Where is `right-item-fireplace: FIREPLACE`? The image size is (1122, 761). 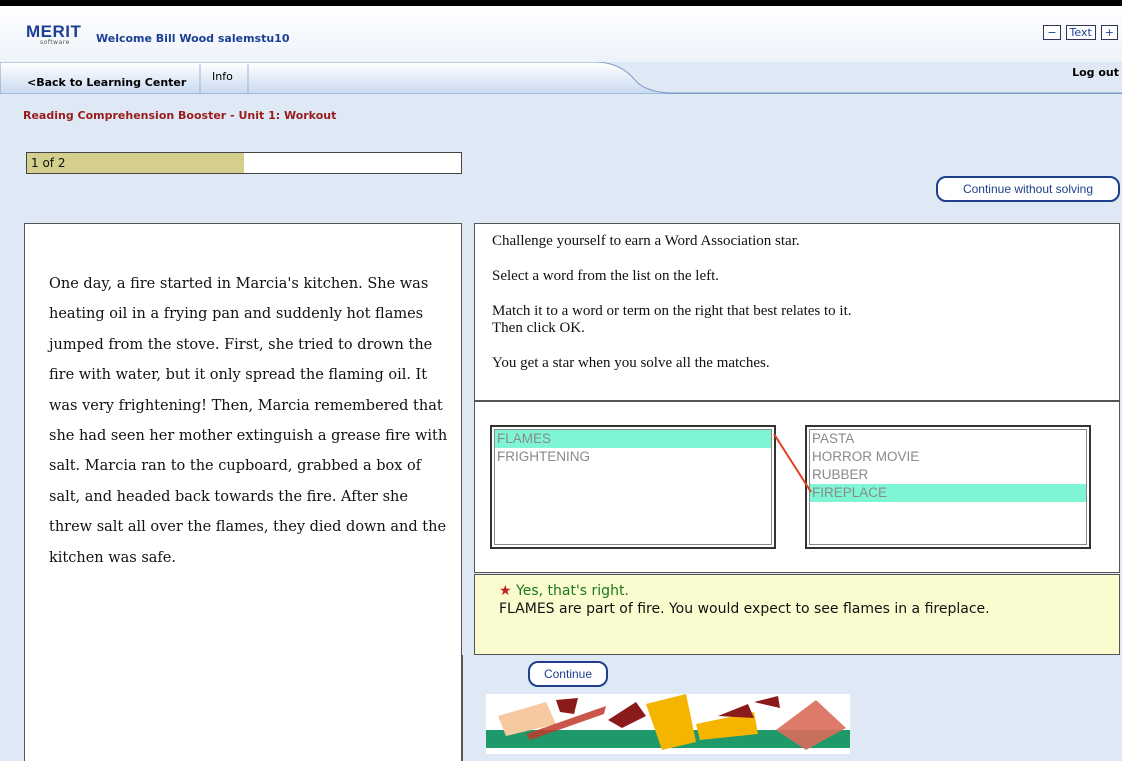
right-item-fireplace: FIREPLACE is located at coordinates (948, 493).